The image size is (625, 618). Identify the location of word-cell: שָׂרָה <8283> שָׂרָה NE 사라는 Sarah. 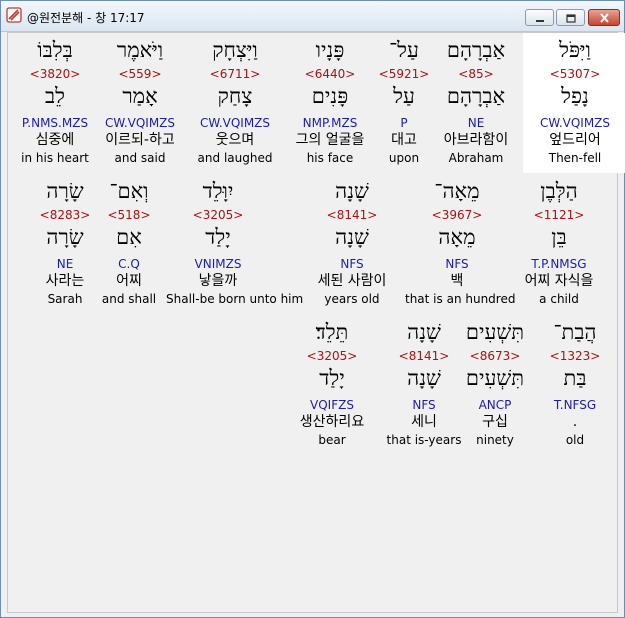
(65, 244).